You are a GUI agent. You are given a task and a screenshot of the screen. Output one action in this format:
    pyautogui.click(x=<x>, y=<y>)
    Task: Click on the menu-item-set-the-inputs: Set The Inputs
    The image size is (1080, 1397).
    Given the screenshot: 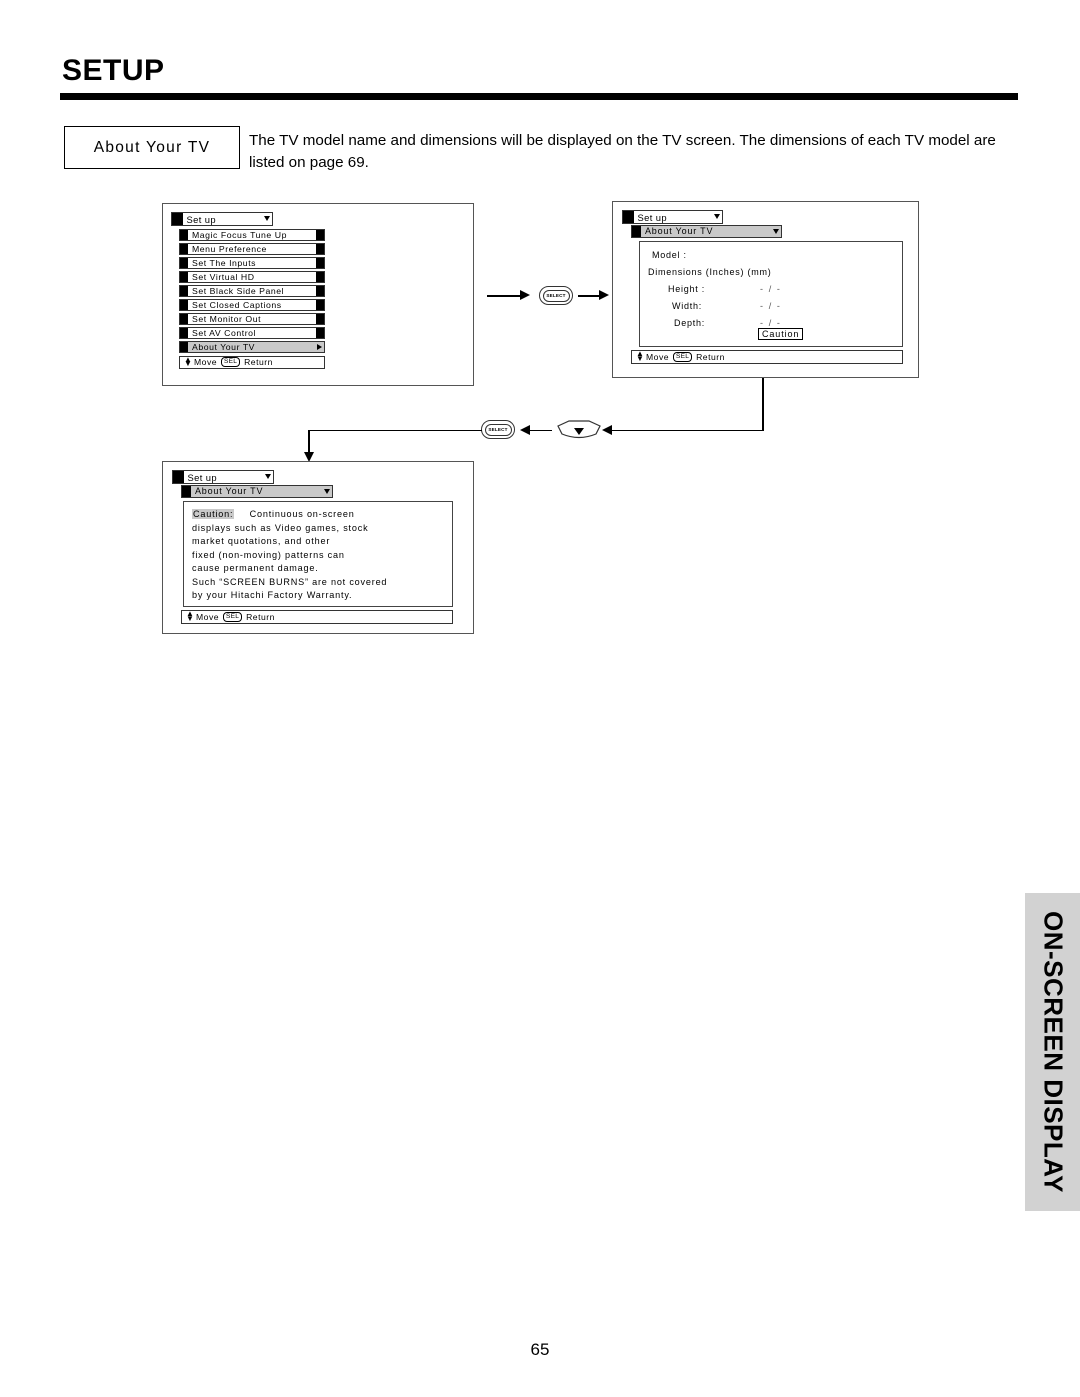 What is the action you would take?
    pyautogui.click(x=252, y=262)
    